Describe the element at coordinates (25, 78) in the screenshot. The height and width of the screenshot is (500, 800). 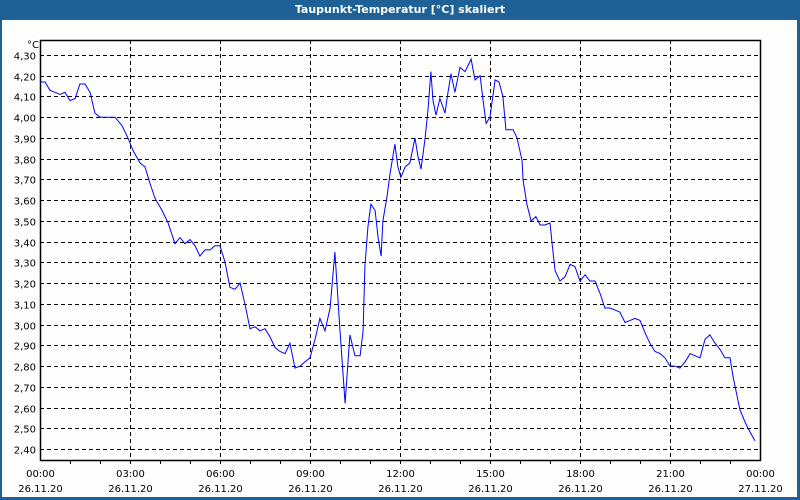
I see `y-tick-label: 4,20` at that location.